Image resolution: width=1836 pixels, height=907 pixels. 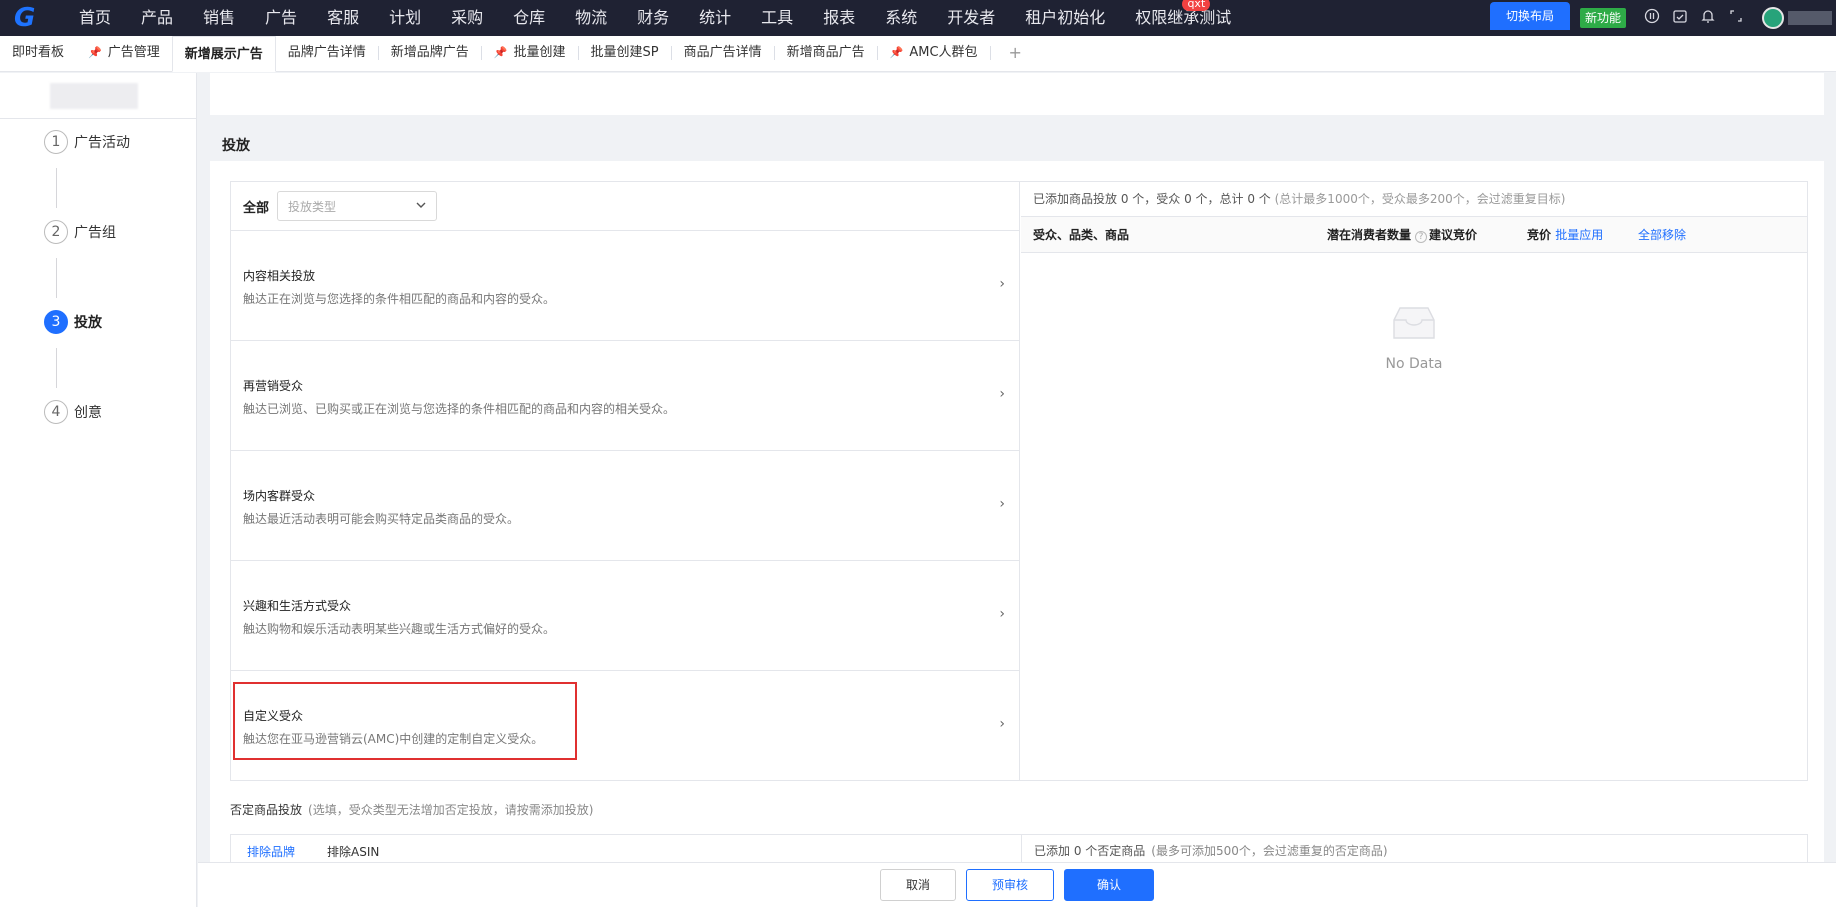 I want to click on step-label: 广告活动, so click(x=102, y=143).